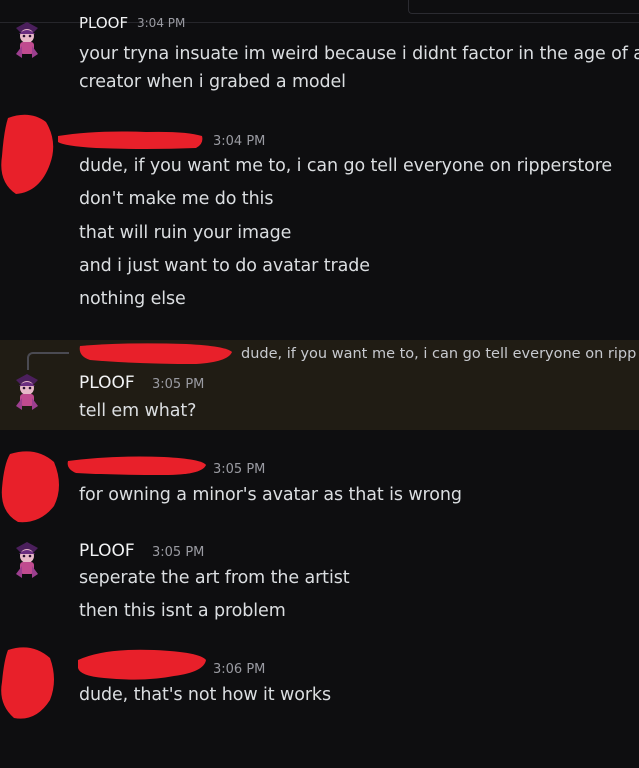 This screenshot has width=639, height=768. Describe the element at coordinates (176, 199) in the screenshot. I see `message-line: don't make me do this` at that location.